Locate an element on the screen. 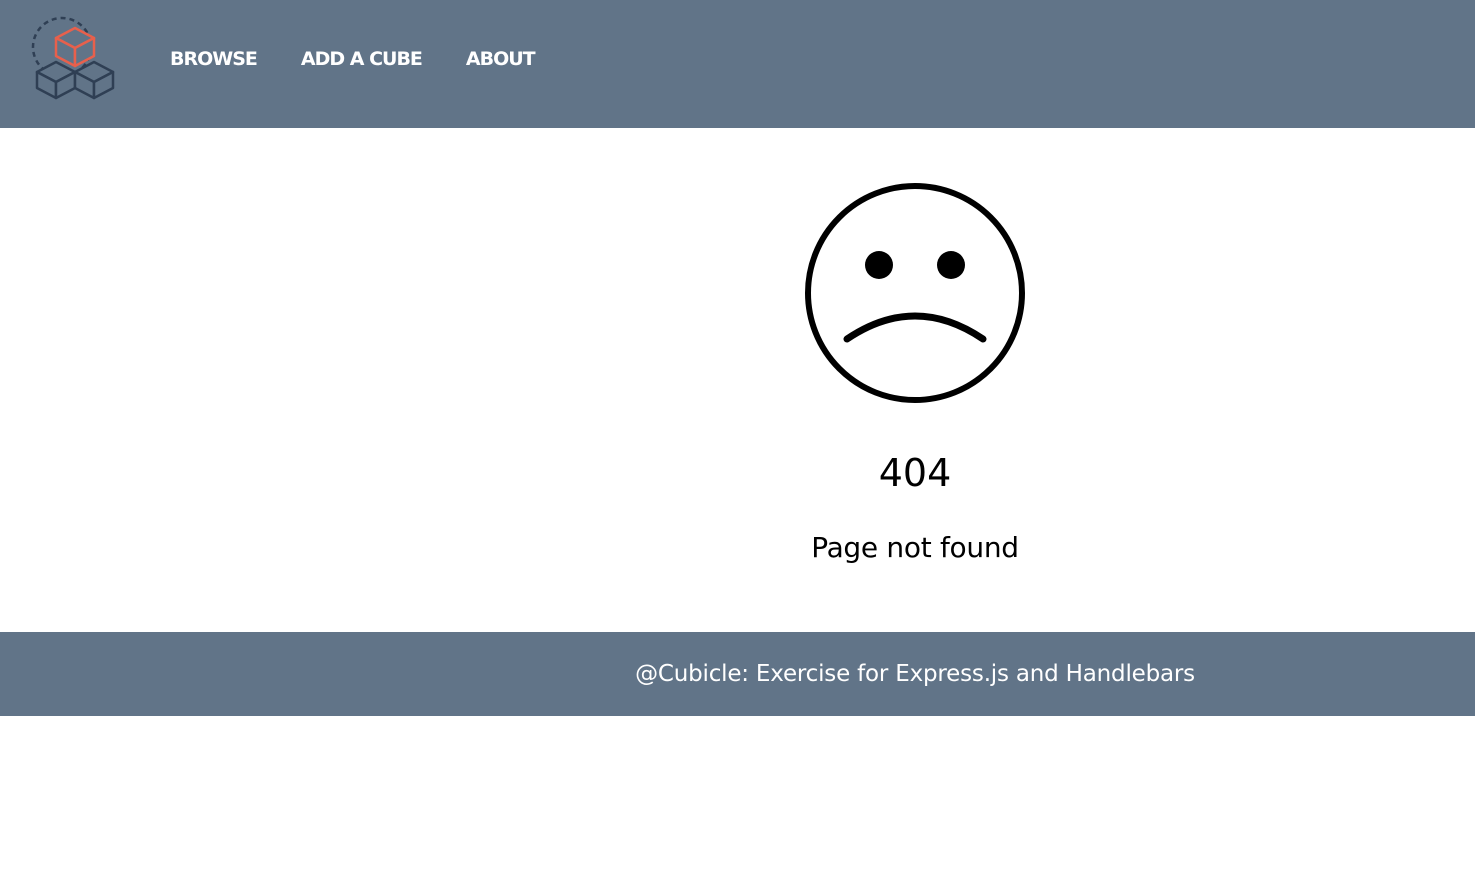  nav-browse-link: BROWSE is located at coordinates (214, 59).